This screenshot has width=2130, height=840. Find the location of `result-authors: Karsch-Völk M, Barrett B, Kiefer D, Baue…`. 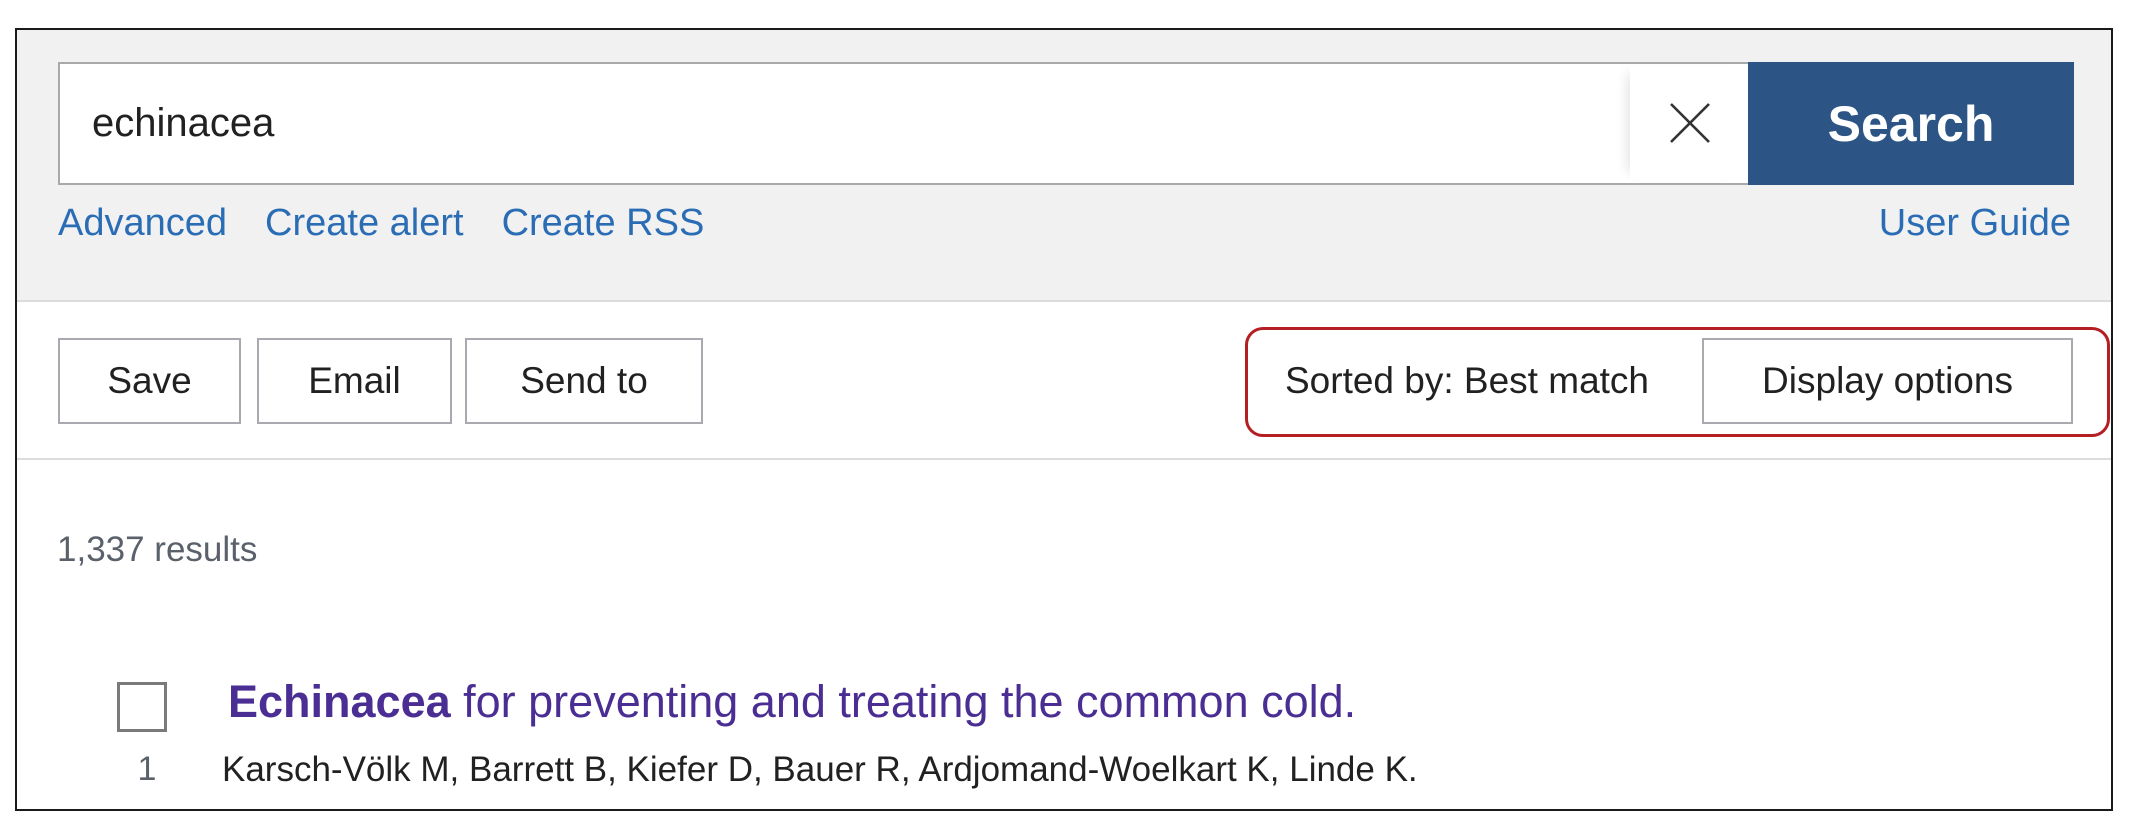

result-authors: Karsch-Völk M, Barrett B, Kiefer D, Baue… is located at coordinates (820, 769).